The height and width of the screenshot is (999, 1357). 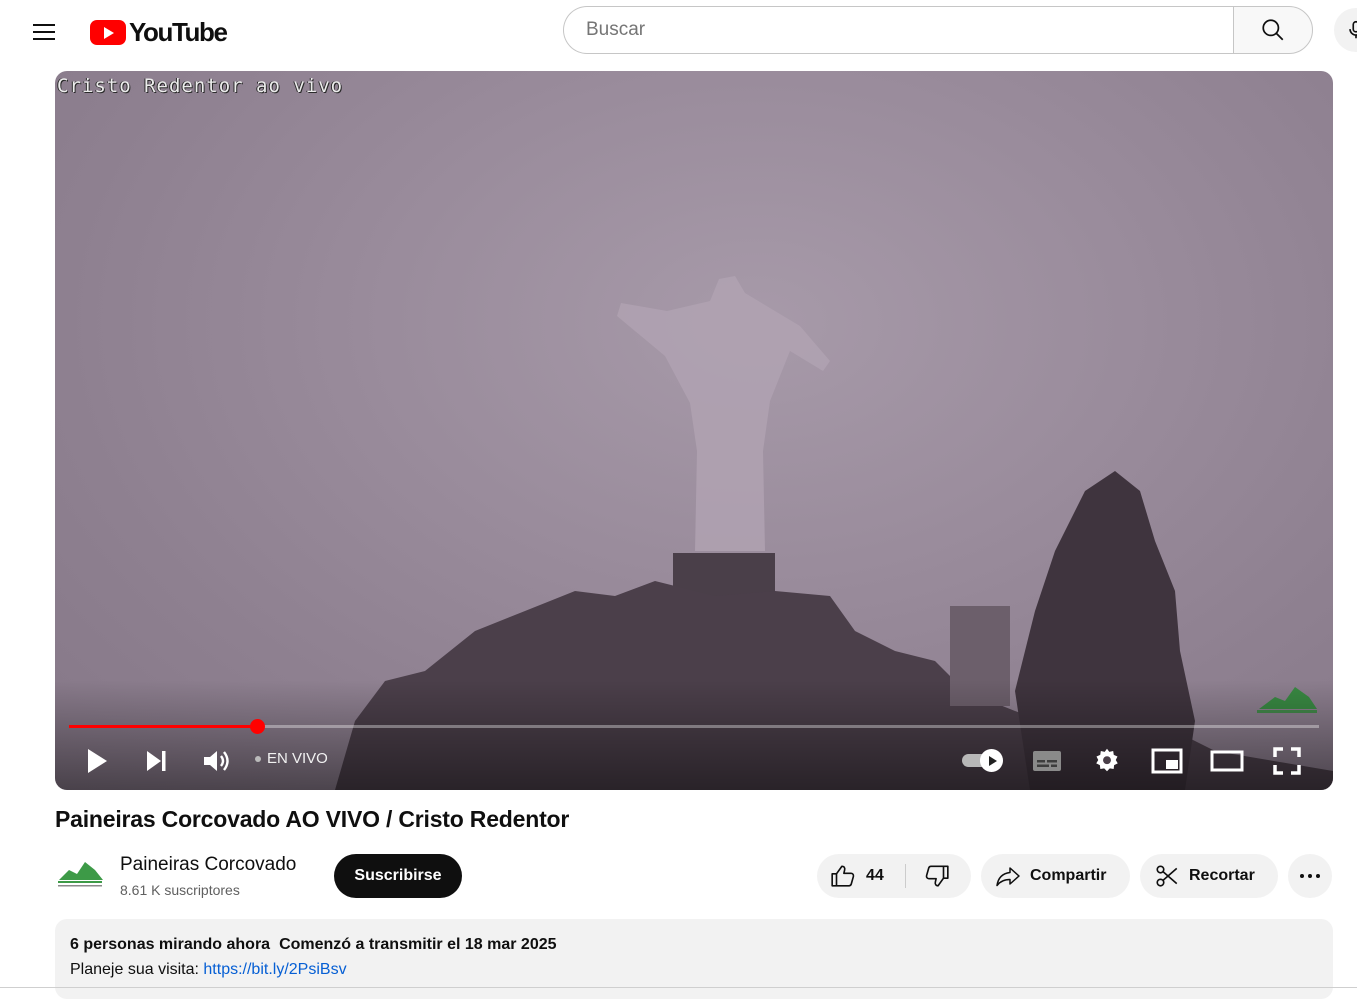 What do you see at coordinates (108, 32) in the screenshot?
I see `youtube-logo-icon` at bounding box center [108, 32].